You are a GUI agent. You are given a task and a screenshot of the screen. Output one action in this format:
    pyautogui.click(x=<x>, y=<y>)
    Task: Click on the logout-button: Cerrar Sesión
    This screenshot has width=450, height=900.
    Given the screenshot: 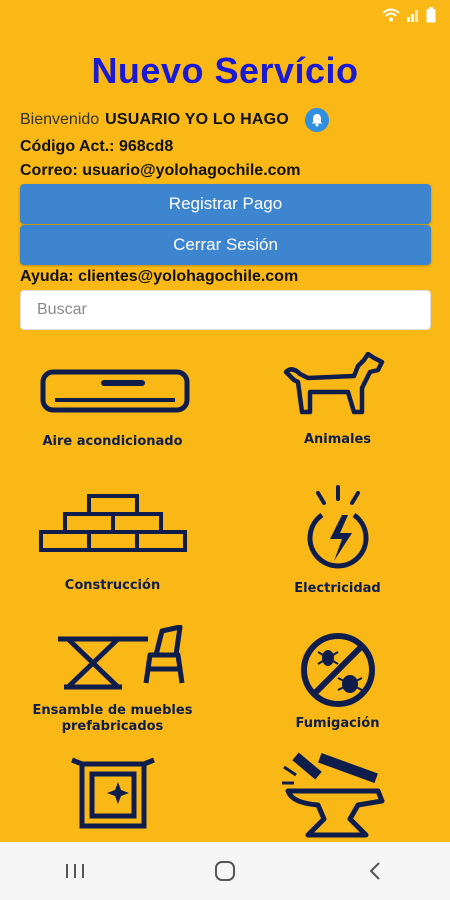 What is the action you would take?
    pyautogui.click(x=225, y=245)
    